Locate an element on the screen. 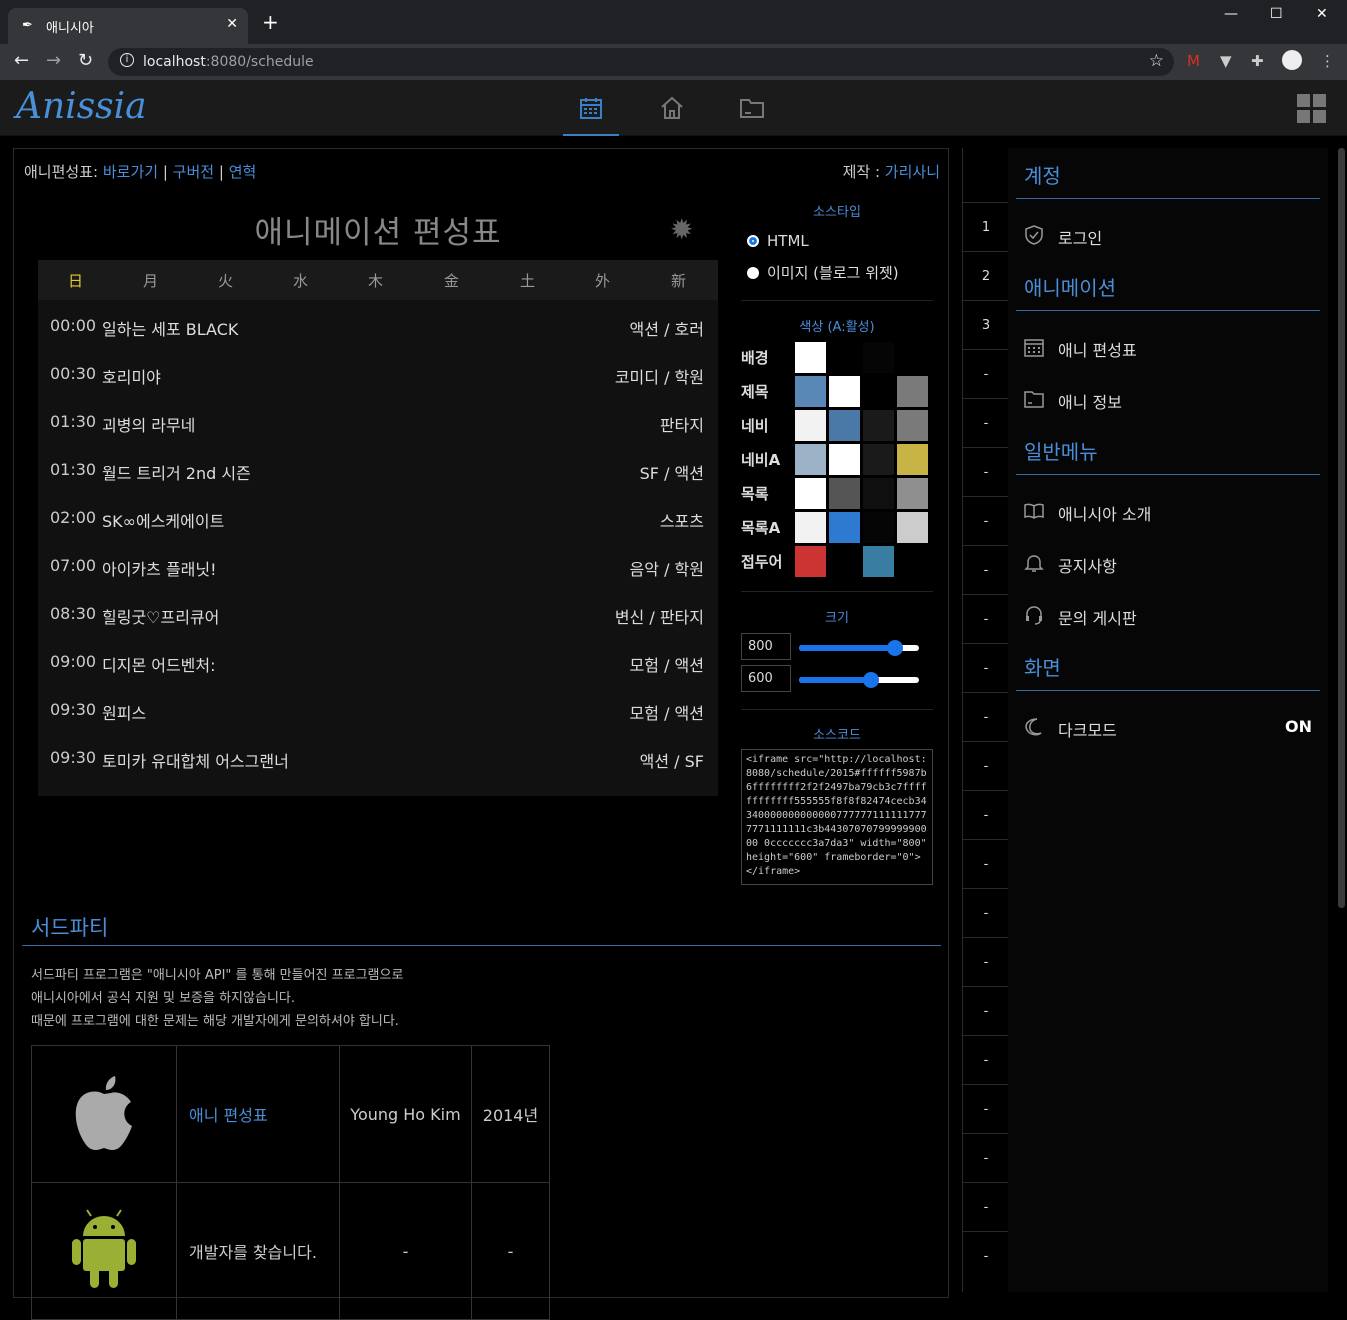  tab-day-sat: 土 is located at coordinates (527, 280).